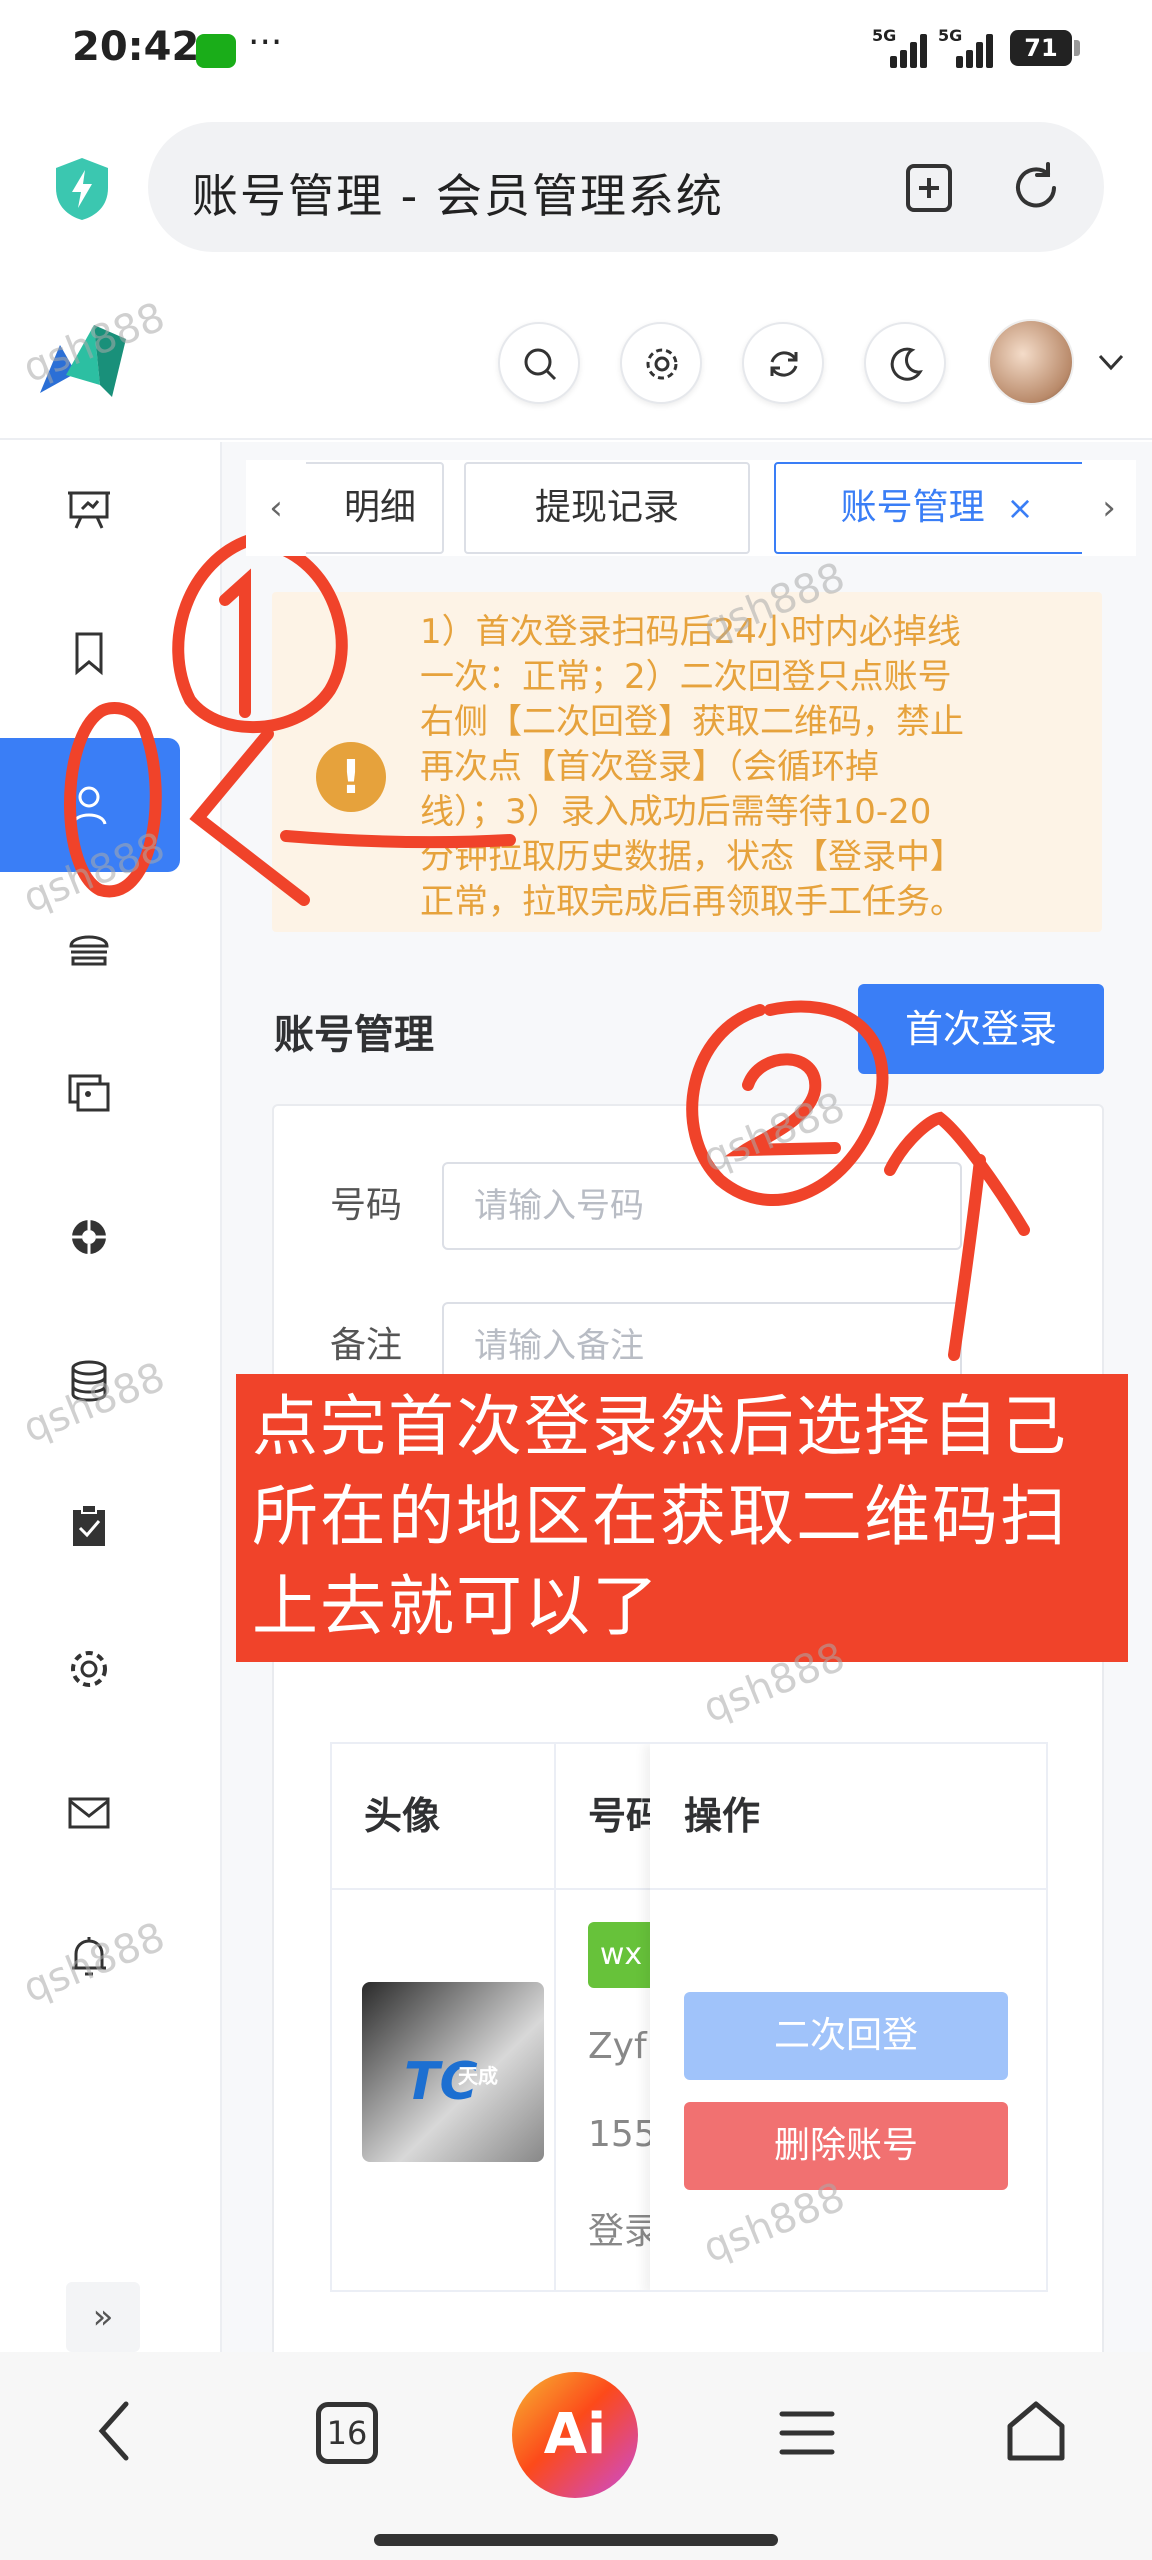  I want to click on sidebar-item-target, so click(90, 1237).